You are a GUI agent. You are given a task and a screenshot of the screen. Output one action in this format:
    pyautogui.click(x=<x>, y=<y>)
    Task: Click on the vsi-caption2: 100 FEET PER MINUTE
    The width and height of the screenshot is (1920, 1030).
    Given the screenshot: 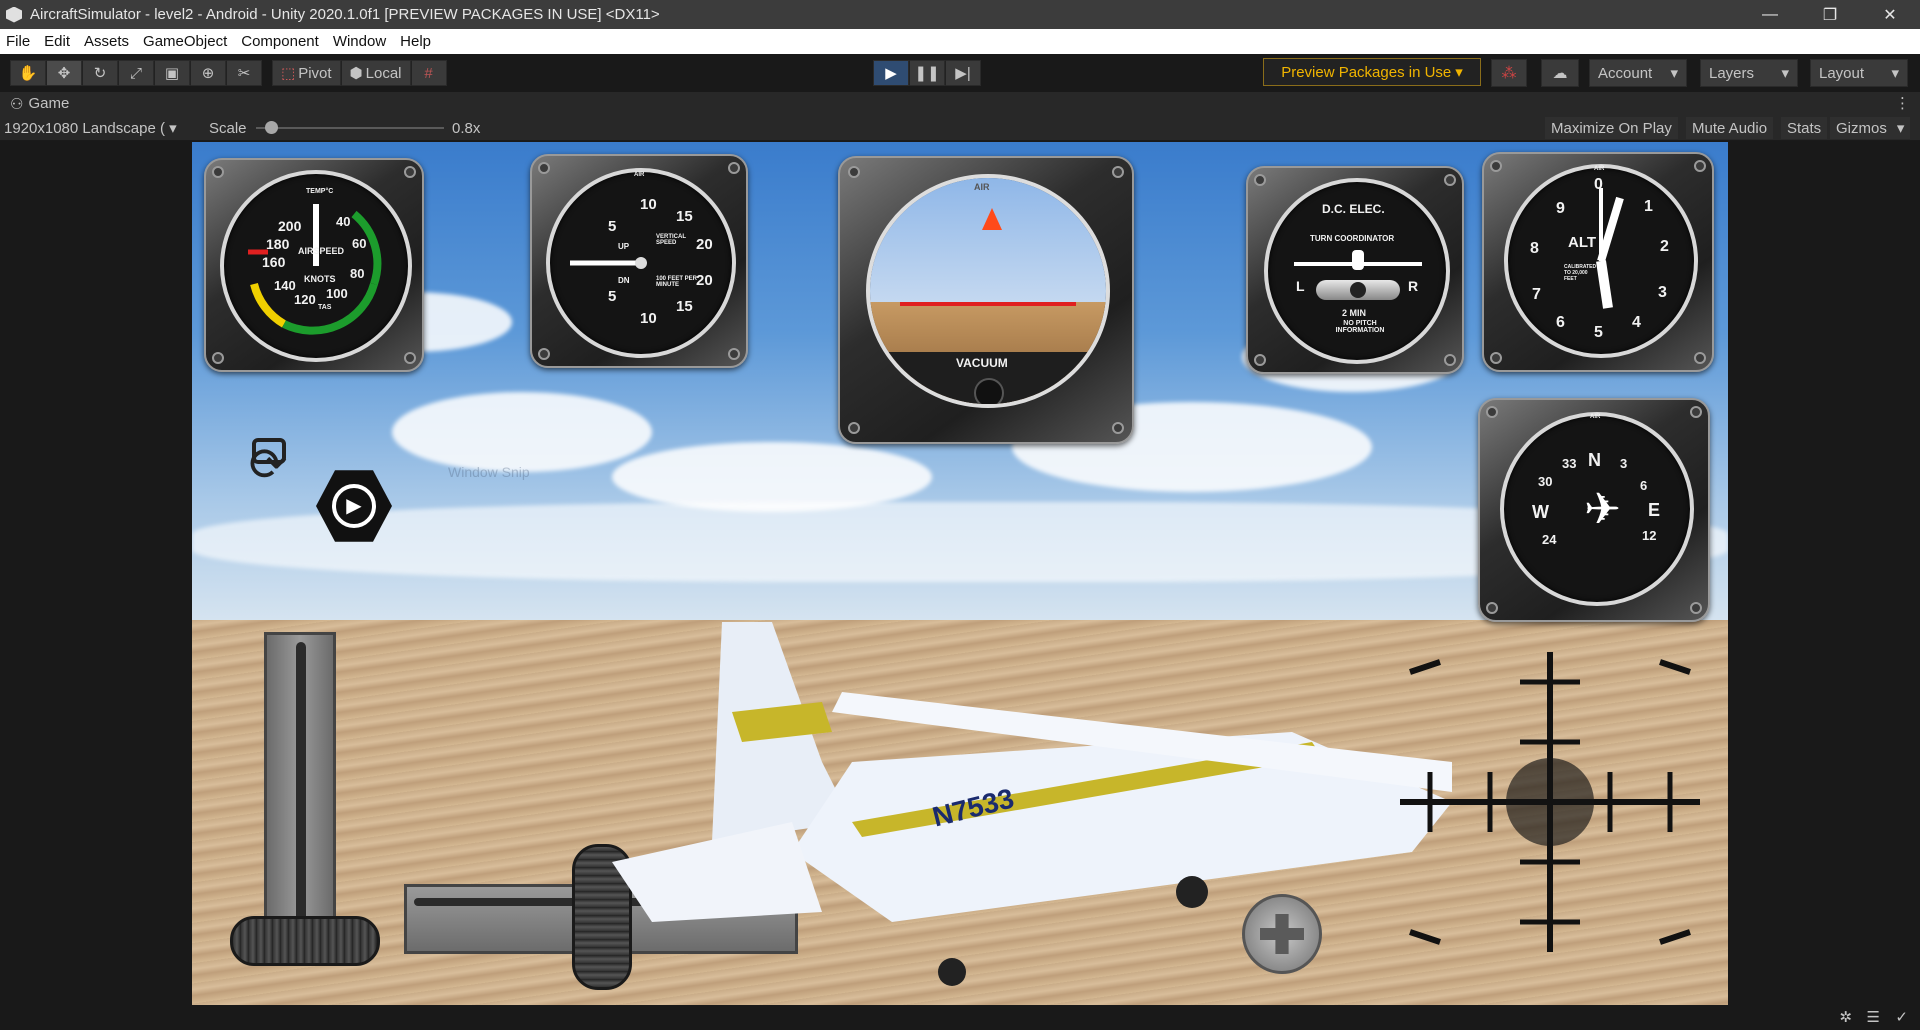 What is the action you would take?
    pyautogui.click(x=677, y=282)
    